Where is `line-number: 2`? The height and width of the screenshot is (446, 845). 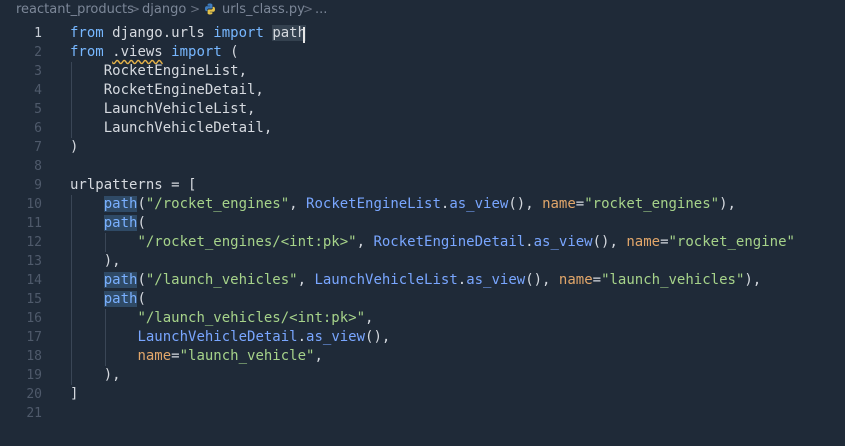 line-number: 2 is located at coordinates (38, 52).